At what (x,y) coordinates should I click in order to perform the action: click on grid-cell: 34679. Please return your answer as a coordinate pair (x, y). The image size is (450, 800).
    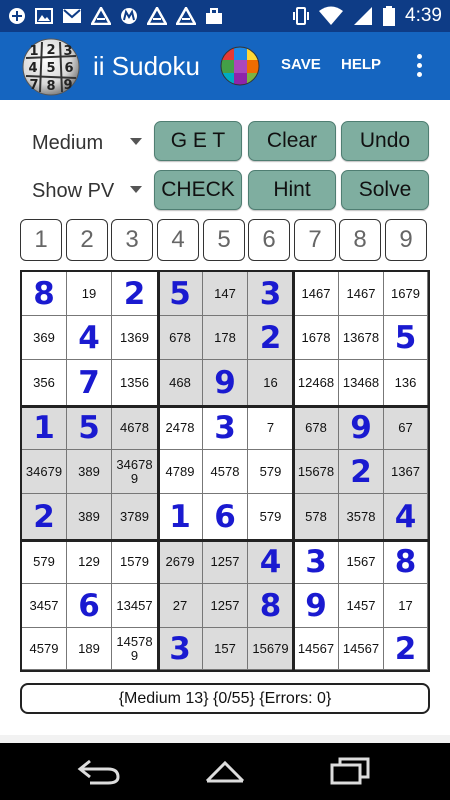
    Looking at the image, I should click on (44, 472).